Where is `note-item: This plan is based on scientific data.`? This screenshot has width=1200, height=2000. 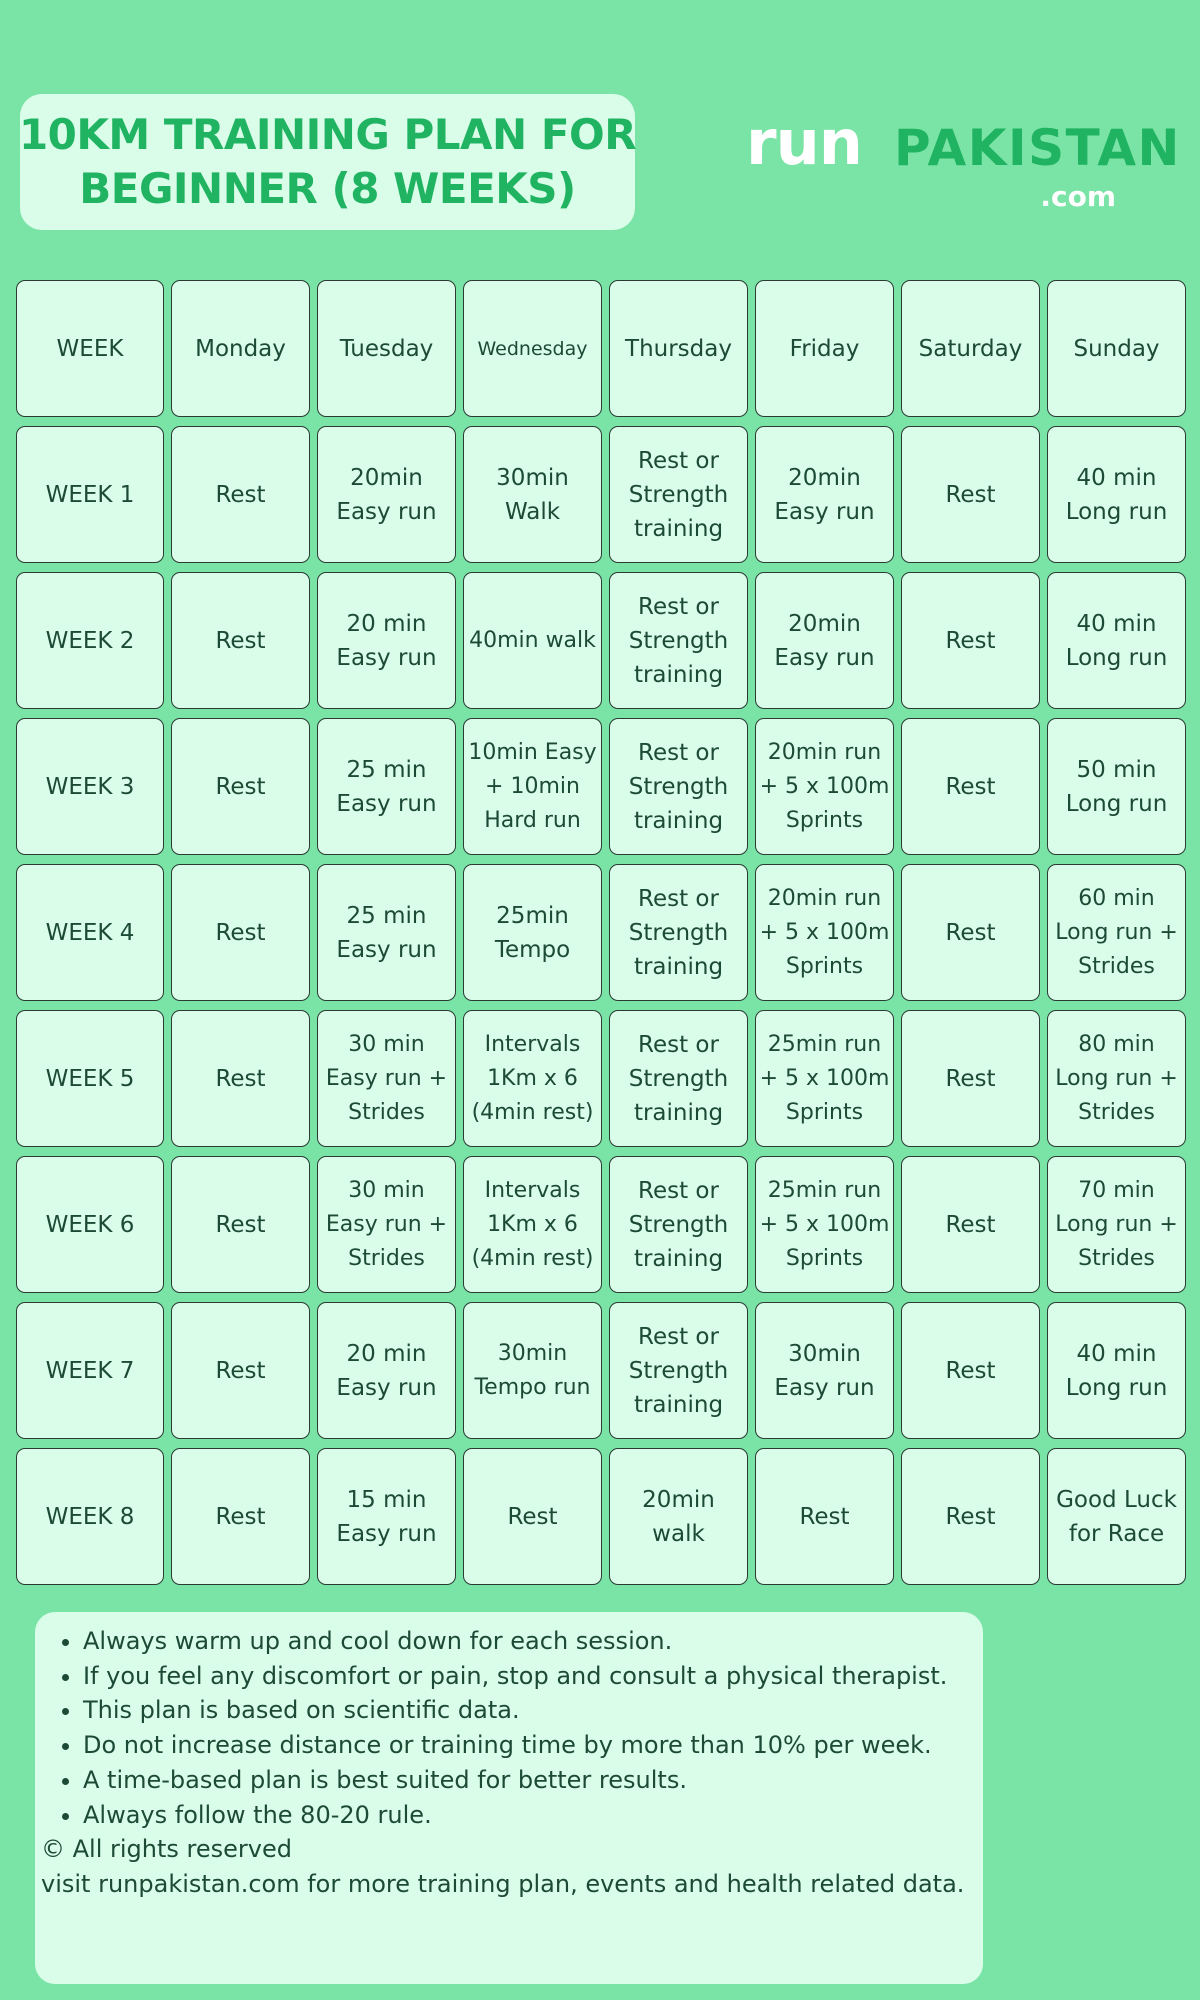
note-item: This plan is based on scientific data. is located at coordinates (533, 1710).